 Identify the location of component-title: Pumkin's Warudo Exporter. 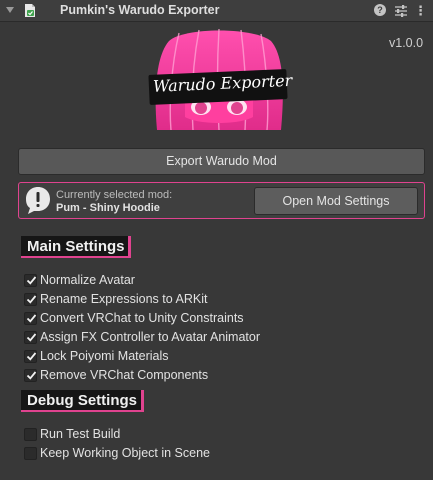
(140, 10).